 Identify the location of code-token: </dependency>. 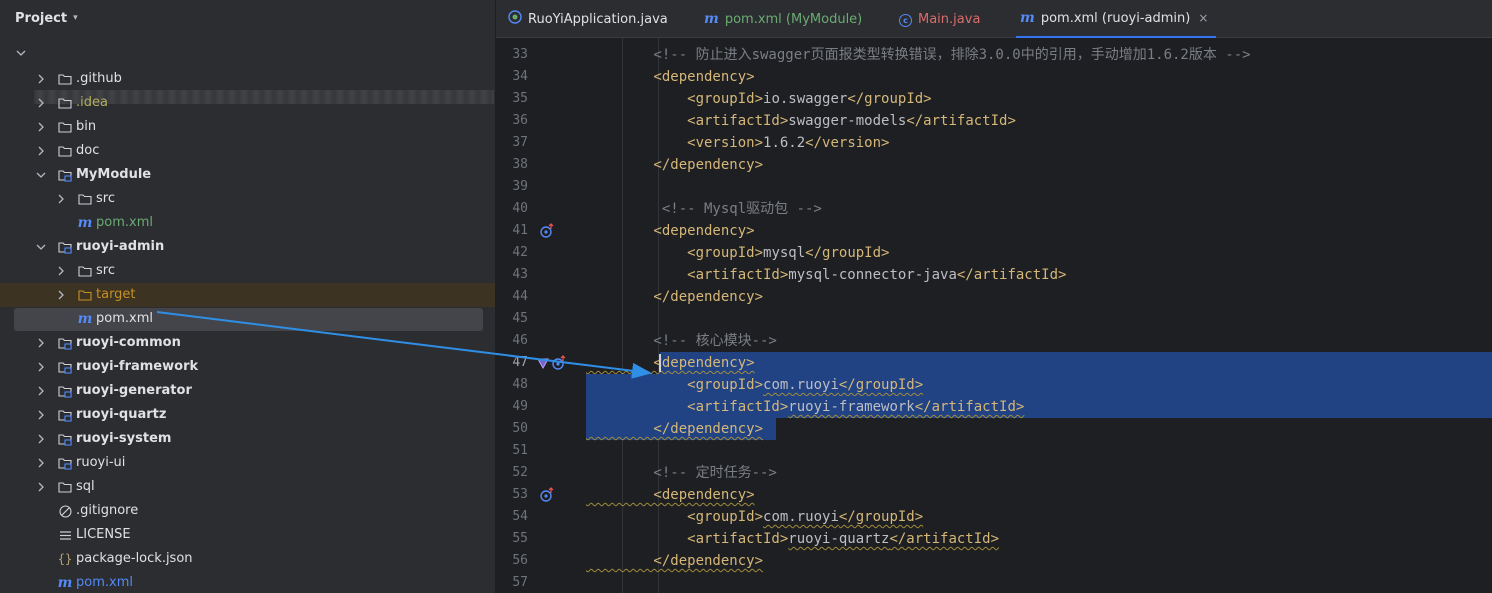
(675, 165).